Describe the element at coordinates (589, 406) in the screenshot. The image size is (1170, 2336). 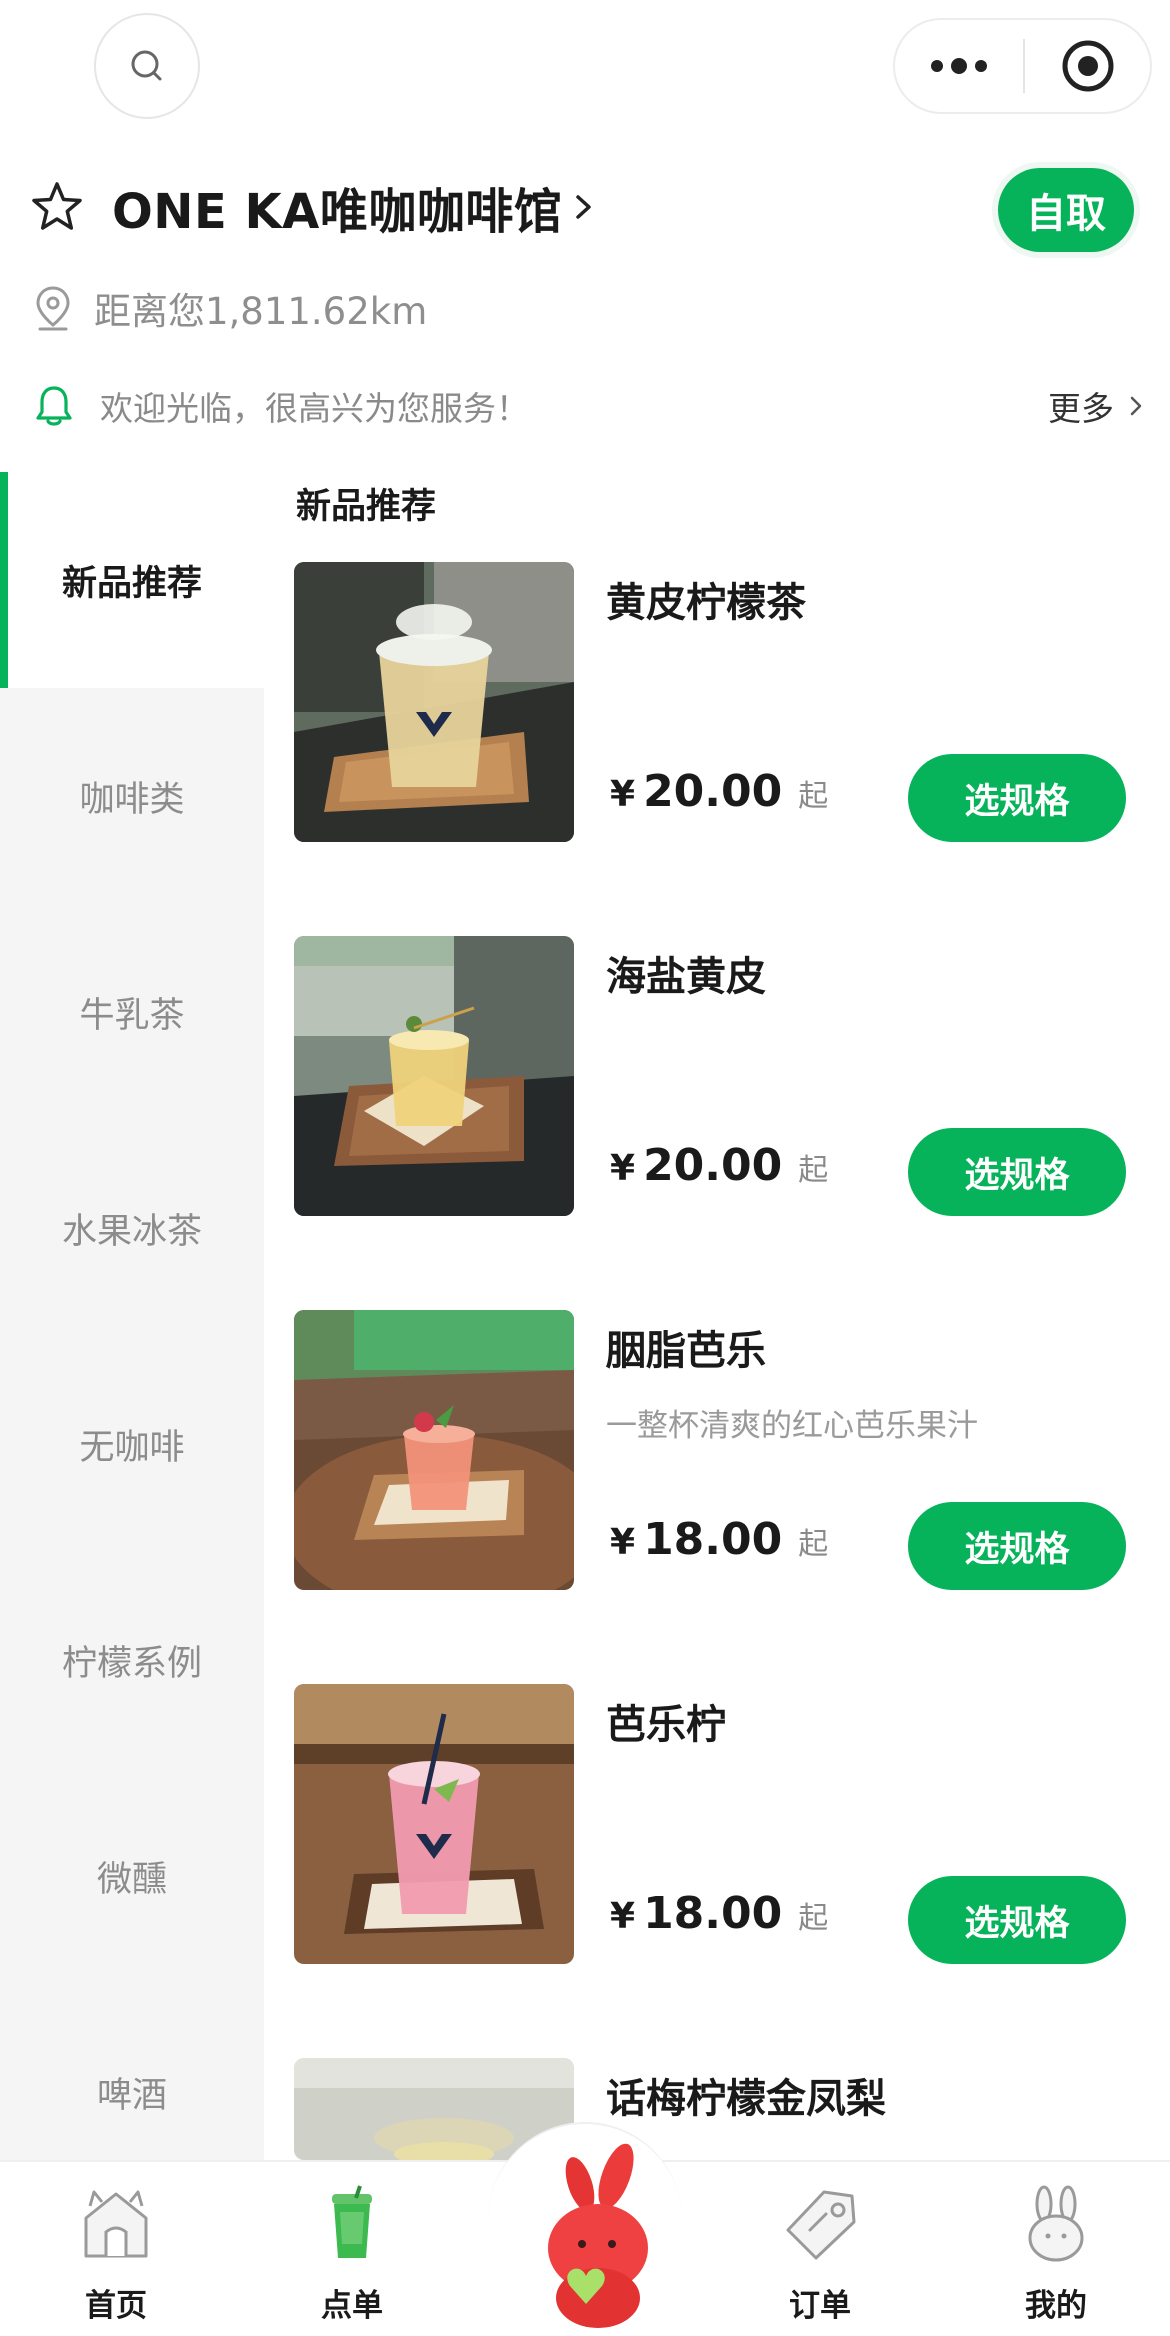
I see `notice-bar: 欢迎光临，很高兴为您服务！ 更多` at that location.